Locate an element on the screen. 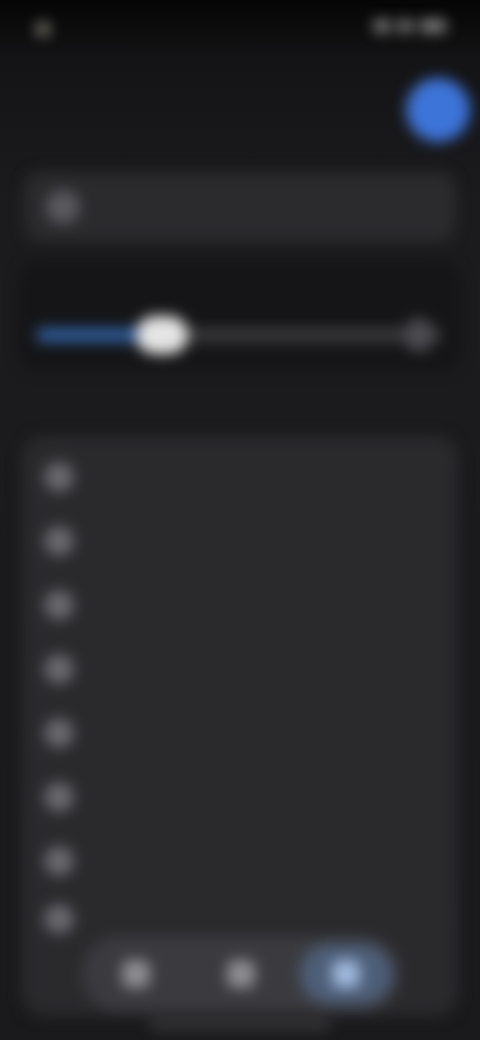 Image resolution: width=480 pixels, height=1040 pixels. status-bar is located at coordinates (240, 30).